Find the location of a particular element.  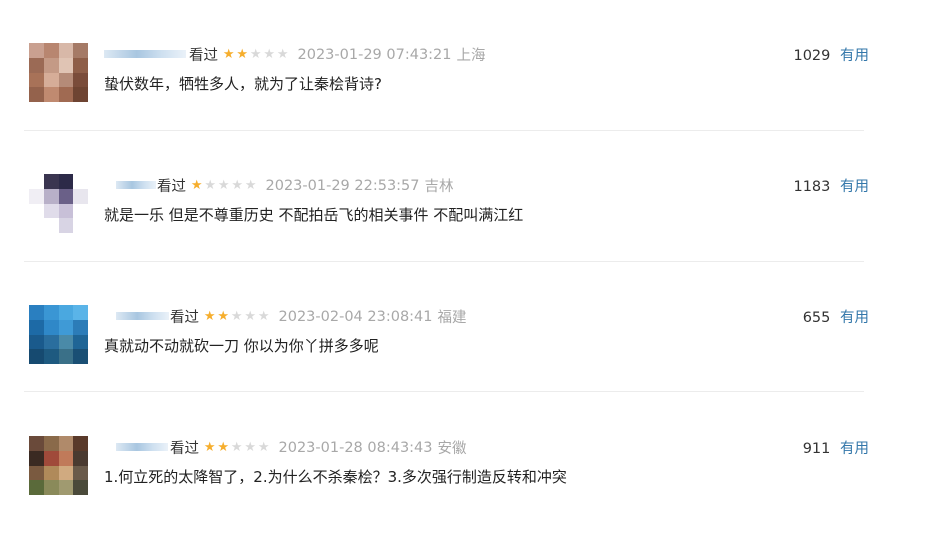

vote-count: 911 is located at coordinates (816, 449).